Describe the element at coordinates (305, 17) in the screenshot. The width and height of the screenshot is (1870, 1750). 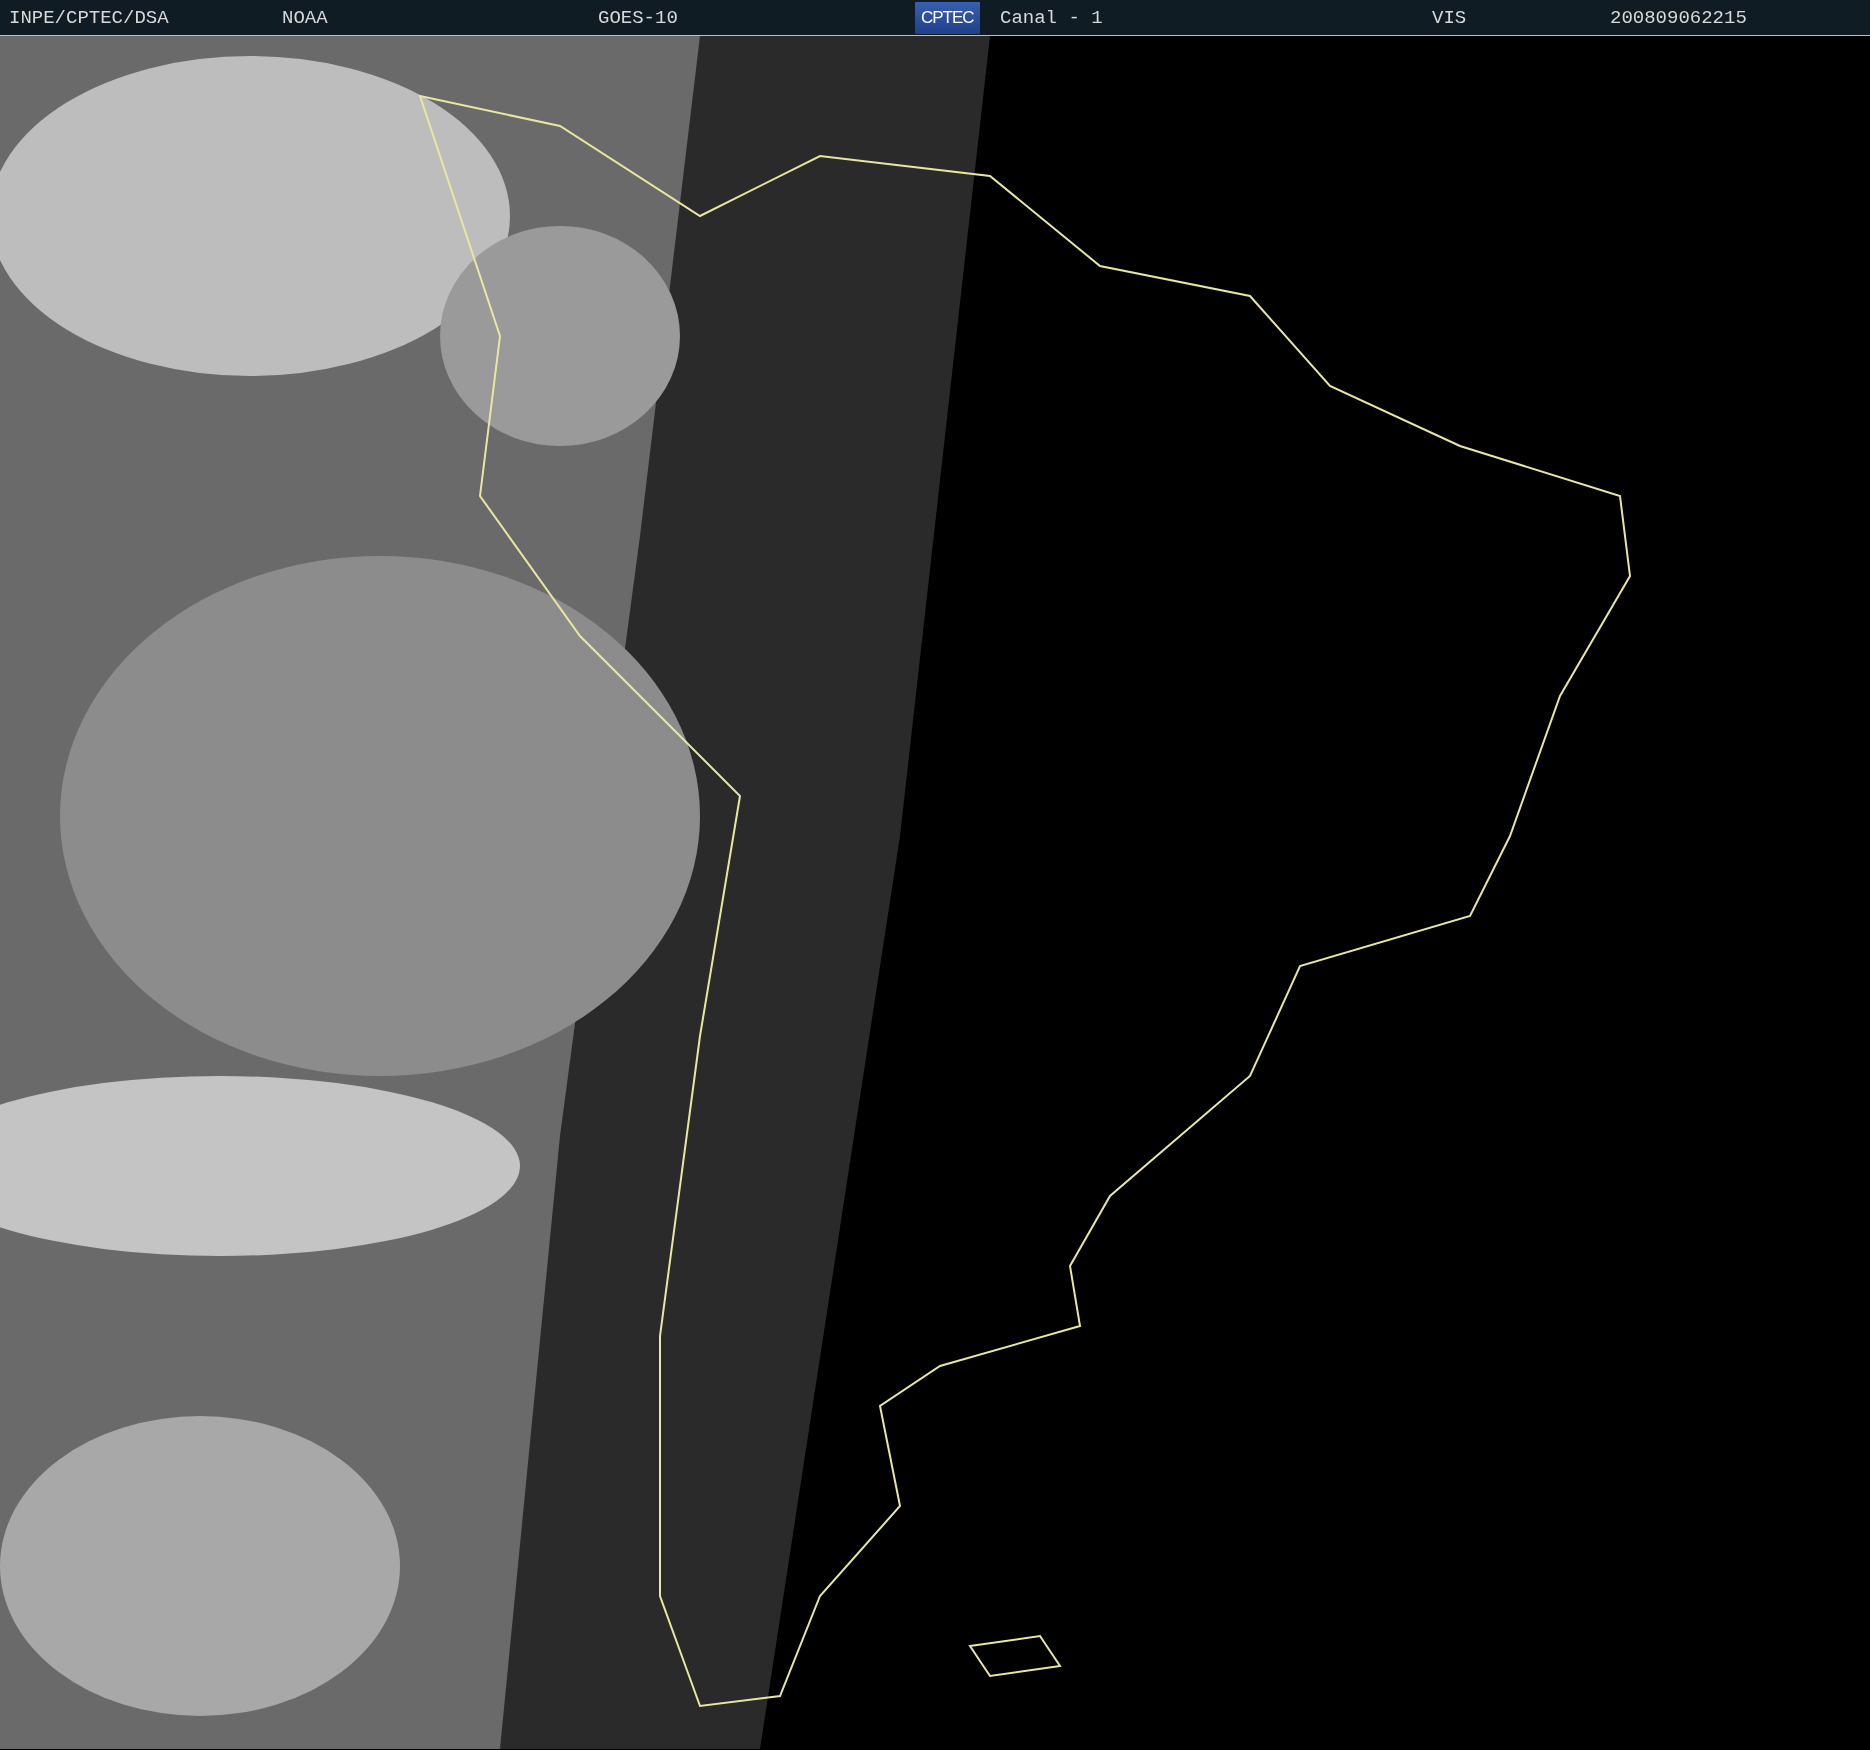
I see `header-label: NOAA` at that location.